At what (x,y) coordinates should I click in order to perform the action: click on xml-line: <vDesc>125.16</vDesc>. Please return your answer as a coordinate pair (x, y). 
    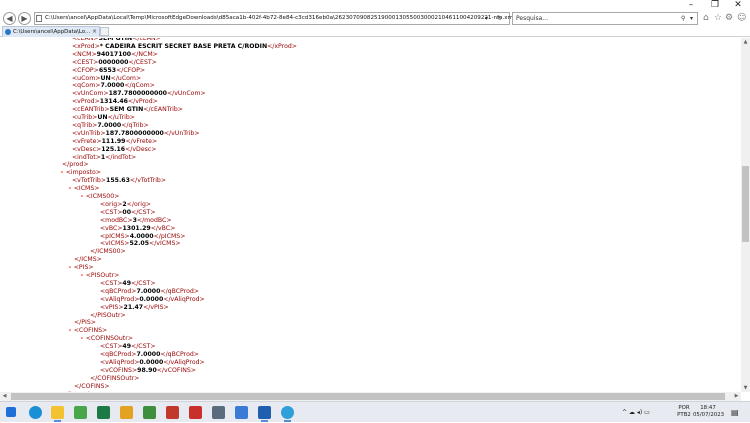
    Looking at the image, I should click on (114, 150).